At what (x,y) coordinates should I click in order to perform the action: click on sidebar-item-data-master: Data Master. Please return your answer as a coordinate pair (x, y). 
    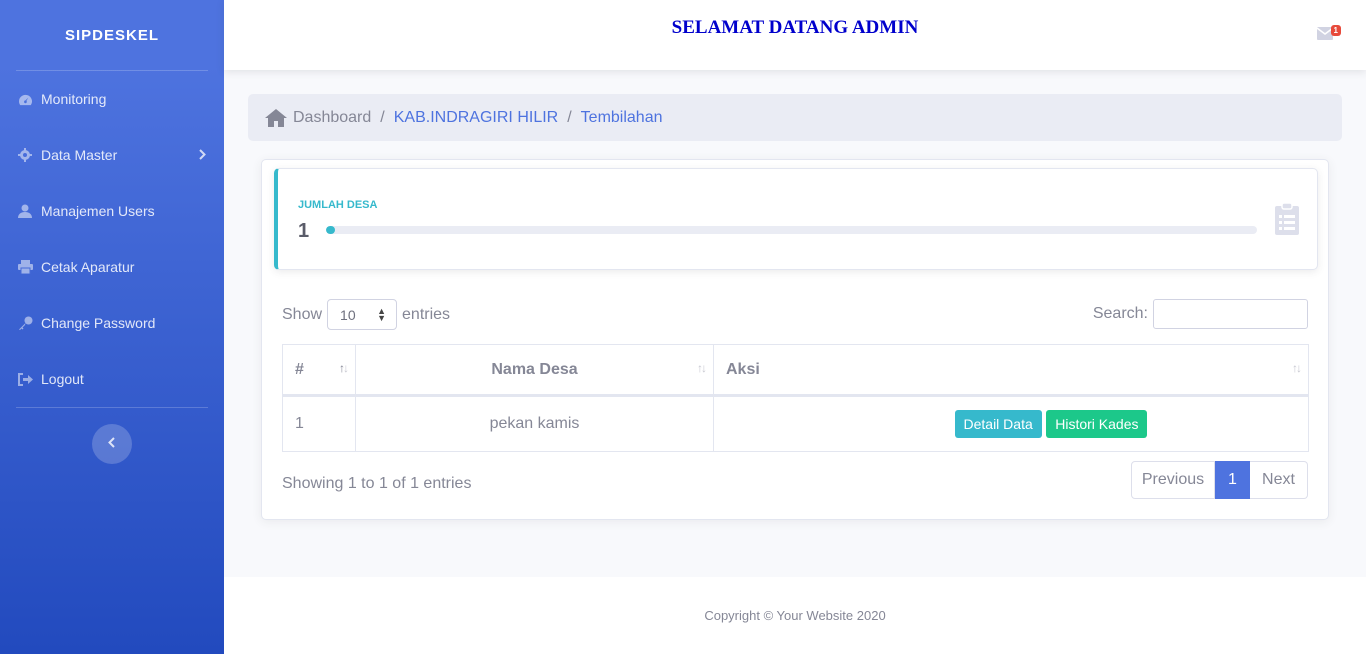
    Looking at the image, I should click on (112, 155).